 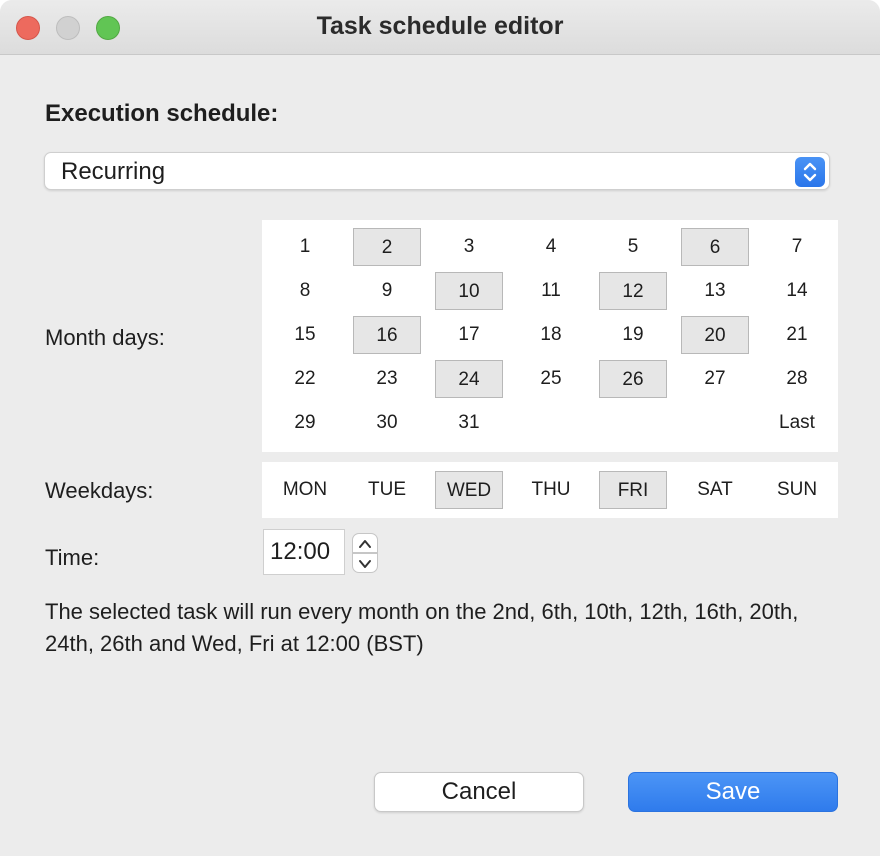 What do you see at coordinates (437, 171) in the screenshot?
I see `schedule-type-select: Recurring` at bounding box center [437, 171].